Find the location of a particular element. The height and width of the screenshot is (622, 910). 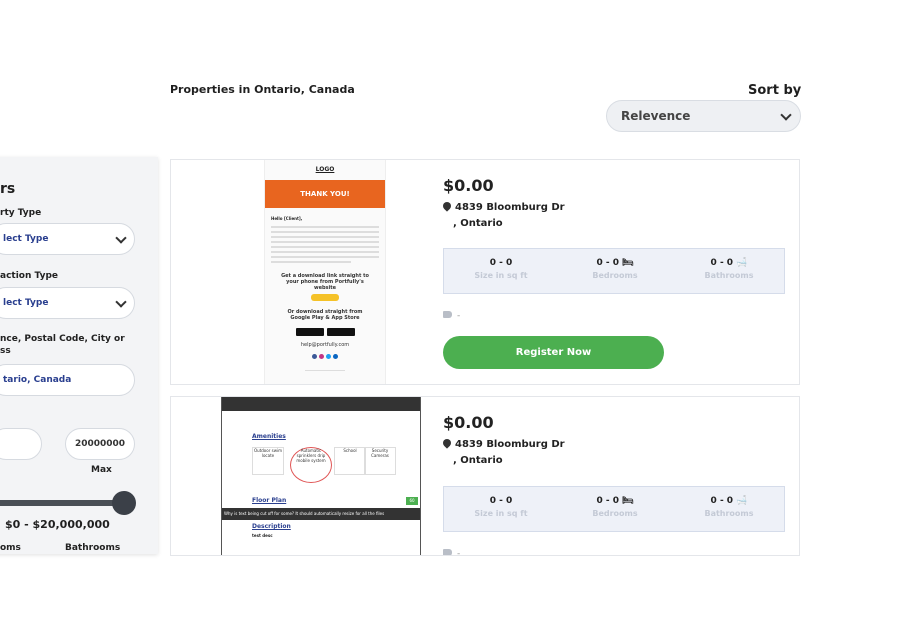

location-label: nce, Postal Code, City or ss is located at coordinates (62, 345).